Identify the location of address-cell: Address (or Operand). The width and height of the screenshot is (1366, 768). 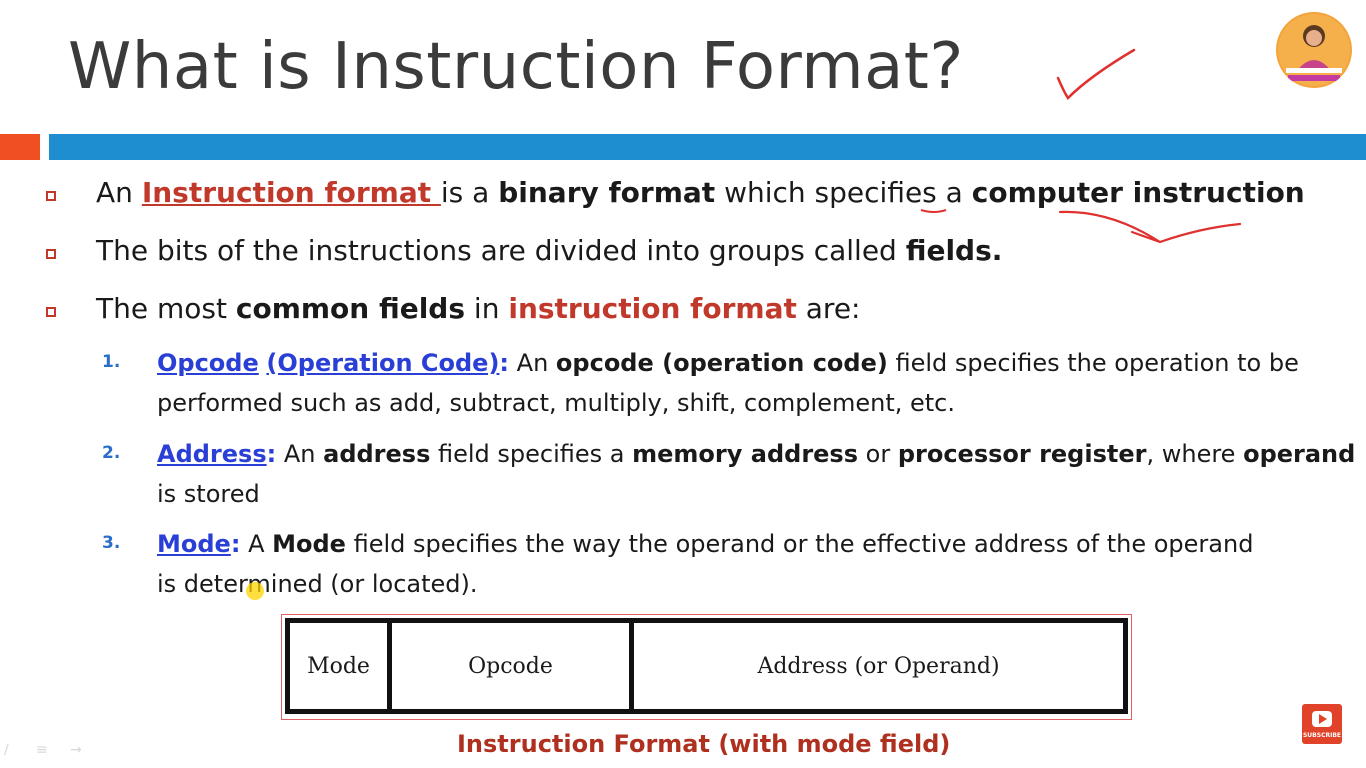
(878, 666).